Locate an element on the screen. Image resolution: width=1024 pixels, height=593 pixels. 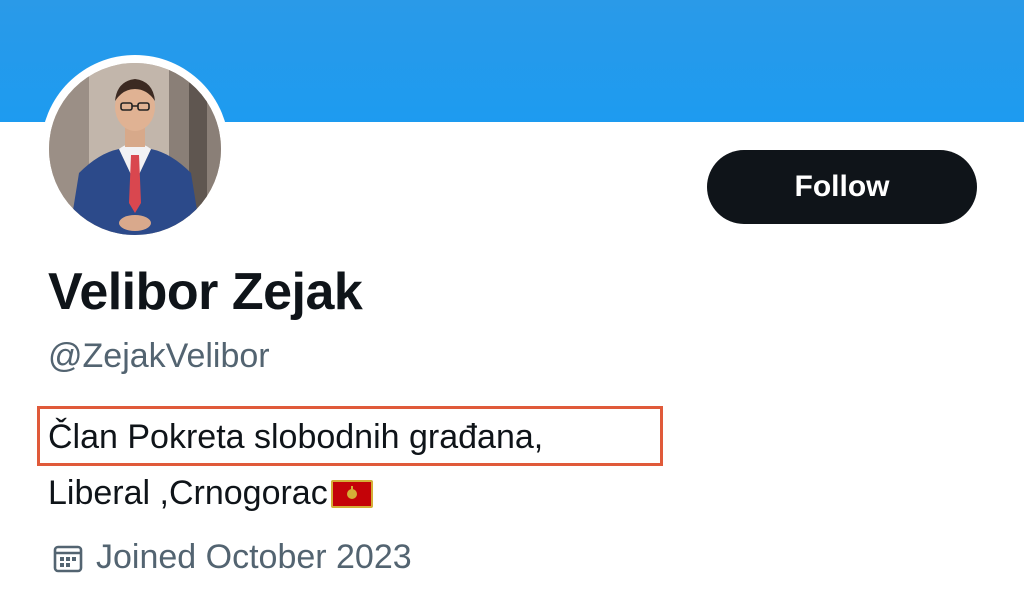
follow-button: Follow is located at coordinates (842, 187).